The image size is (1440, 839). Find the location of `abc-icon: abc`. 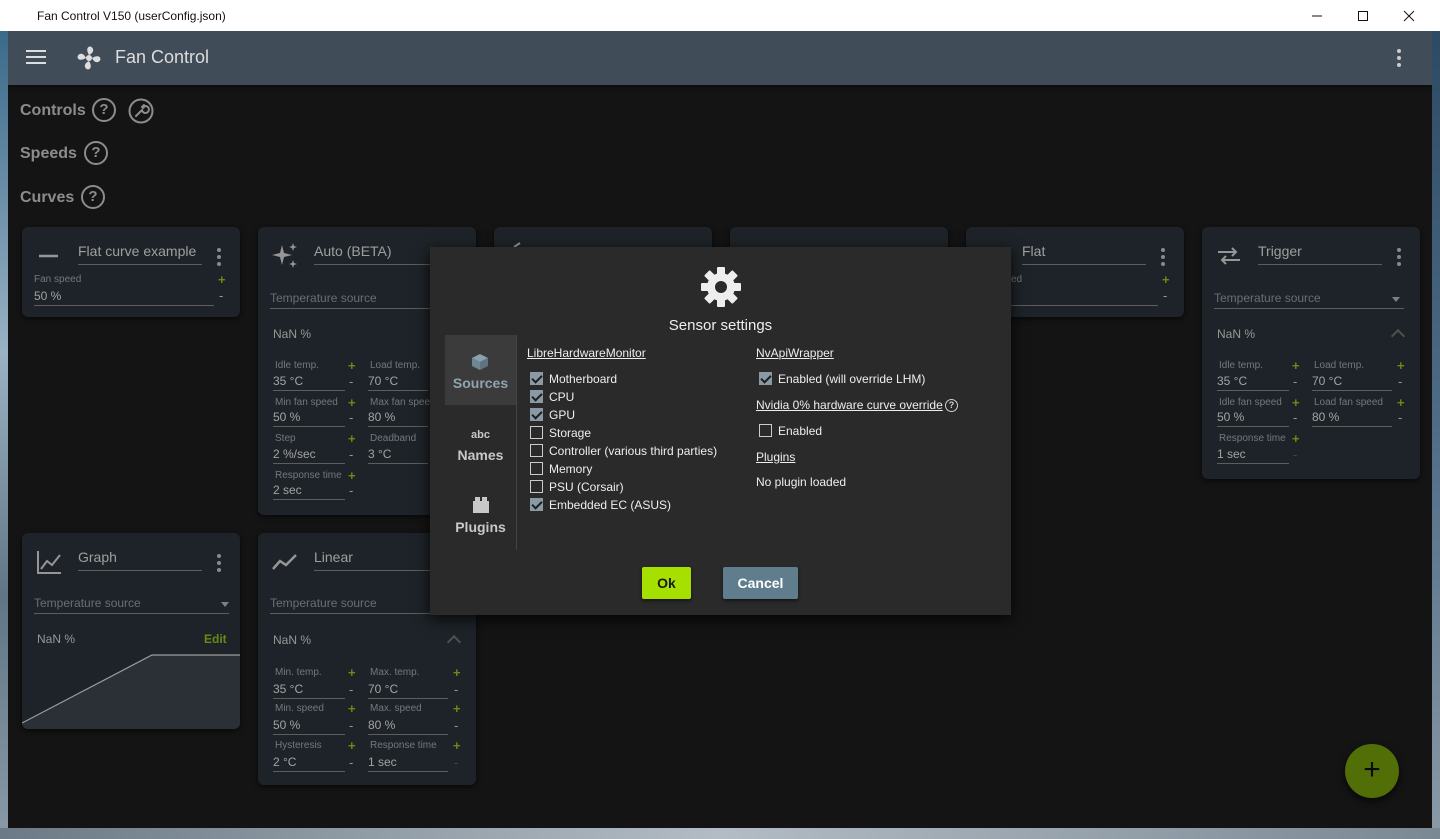

abc-icon: abc is located at coordinates (480, 435).